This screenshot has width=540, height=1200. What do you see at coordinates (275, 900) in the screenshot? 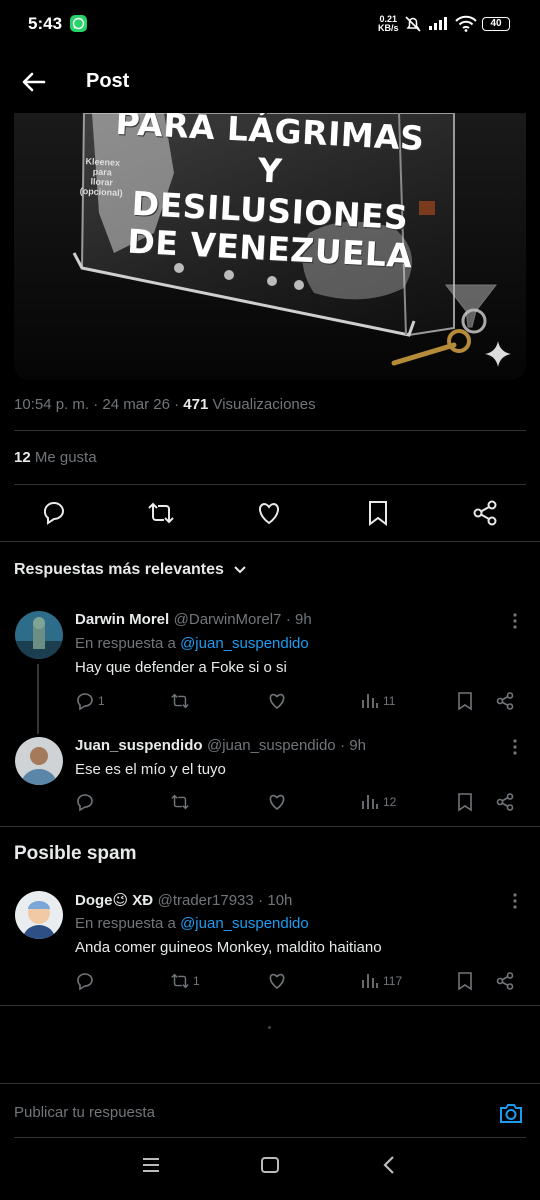
I see `reply-time: · 10h` at bounding box center [275, 900].